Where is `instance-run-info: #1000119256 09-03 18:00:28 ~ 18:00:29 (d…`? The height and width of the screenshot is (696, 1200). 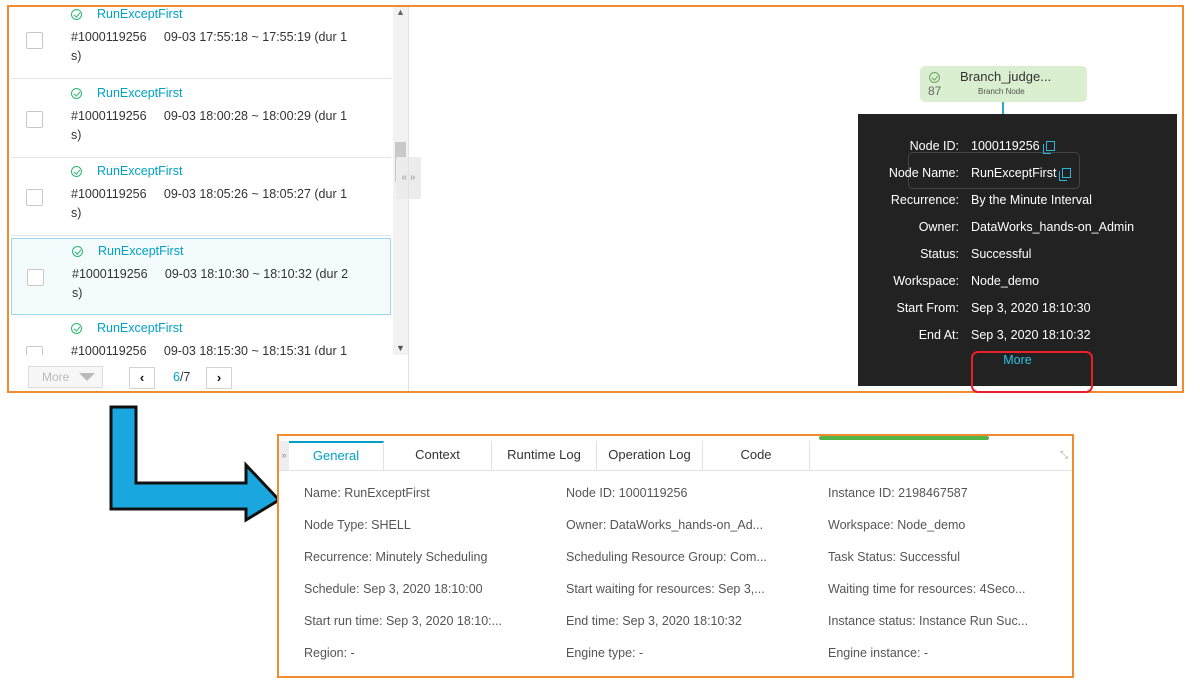
instance-run-info: #1000119256 09-03 18:00:28 ~ 18:00:29 (d… is located at coordinates (209, 116).